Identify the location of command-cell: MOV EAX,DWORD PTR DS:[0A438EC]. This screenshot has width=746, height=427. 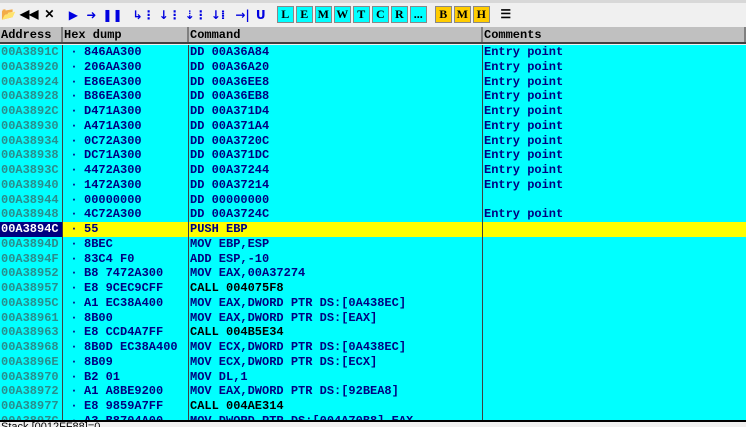
(336, 303).